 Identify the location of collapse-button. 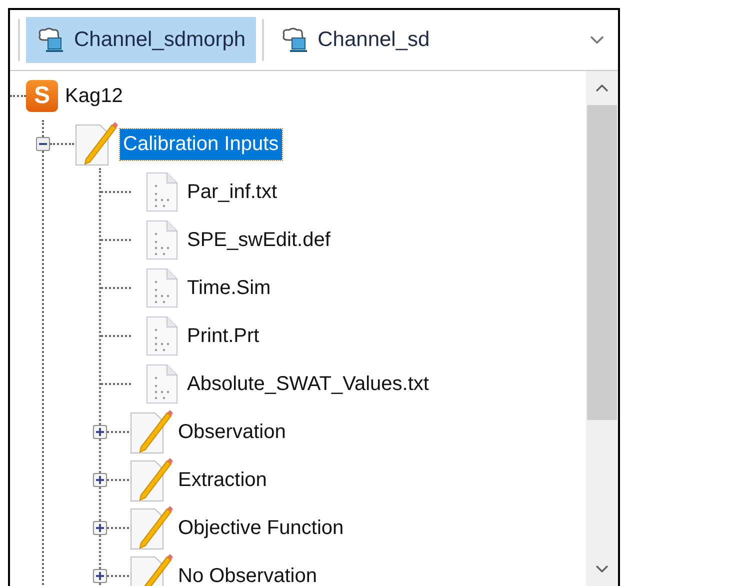
(43, 144).